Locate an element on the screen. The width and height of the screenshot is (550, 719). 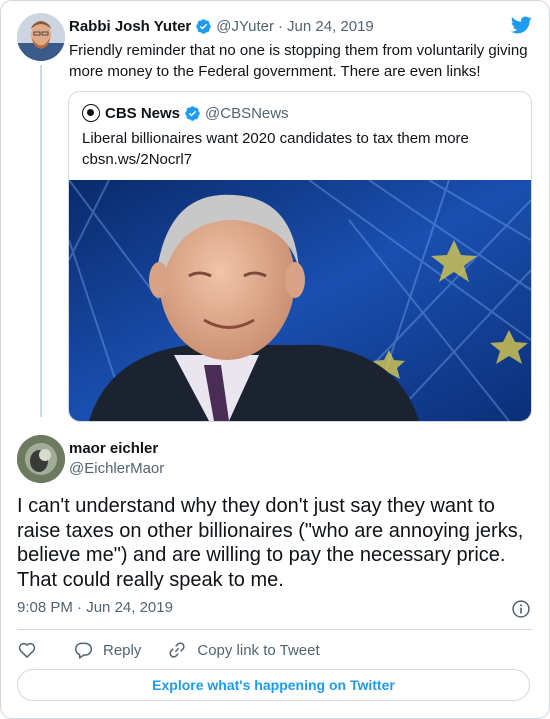
quoted-tweet-link: cbsn.ws/2Nocrl7 is located at coordinates (297, 159).